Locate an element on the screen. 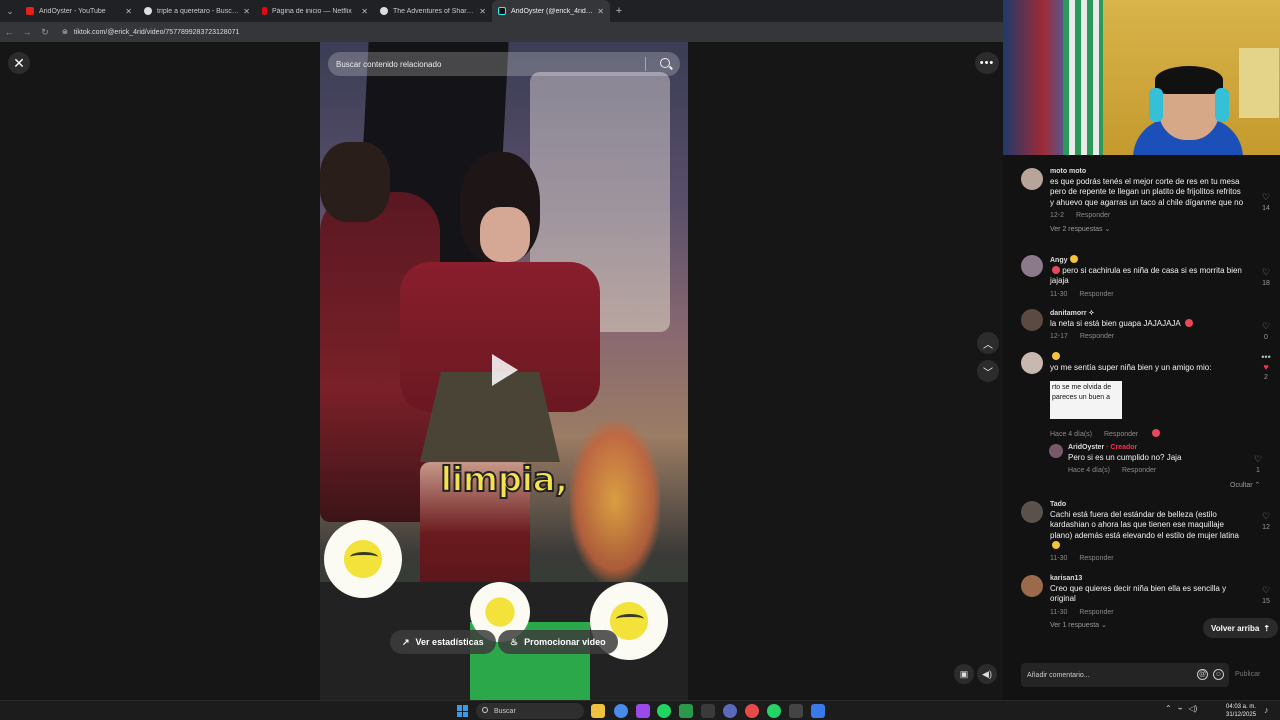 The width and height of the screenshot is (1280, 720). chrome-icon is located at coordinates (621, 711).